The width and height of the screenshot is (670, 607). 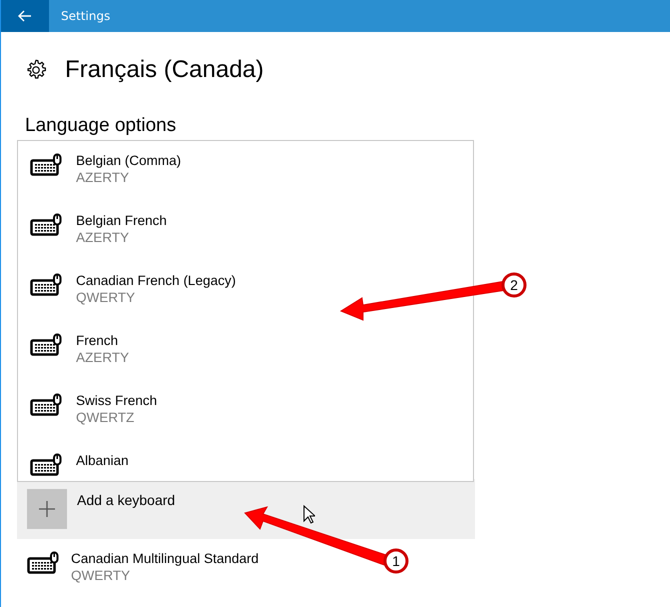 I want to click on mouse-cursor-icon, so click(x=309, y=514).